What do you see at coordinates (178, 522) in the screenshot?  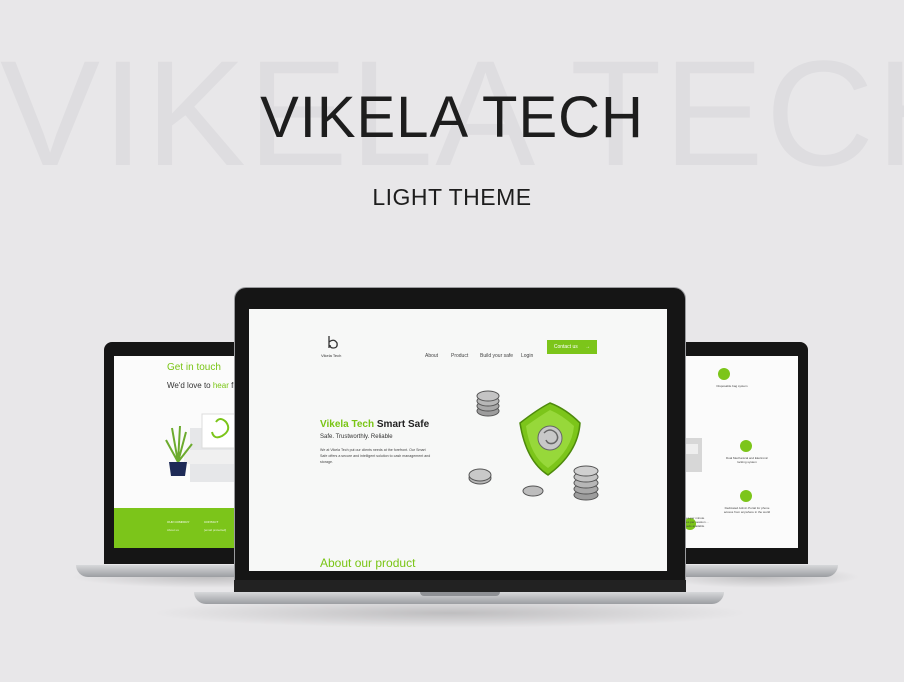 I see `footer-company-title: OUR COMPANY` at bounding box center [178, 522].